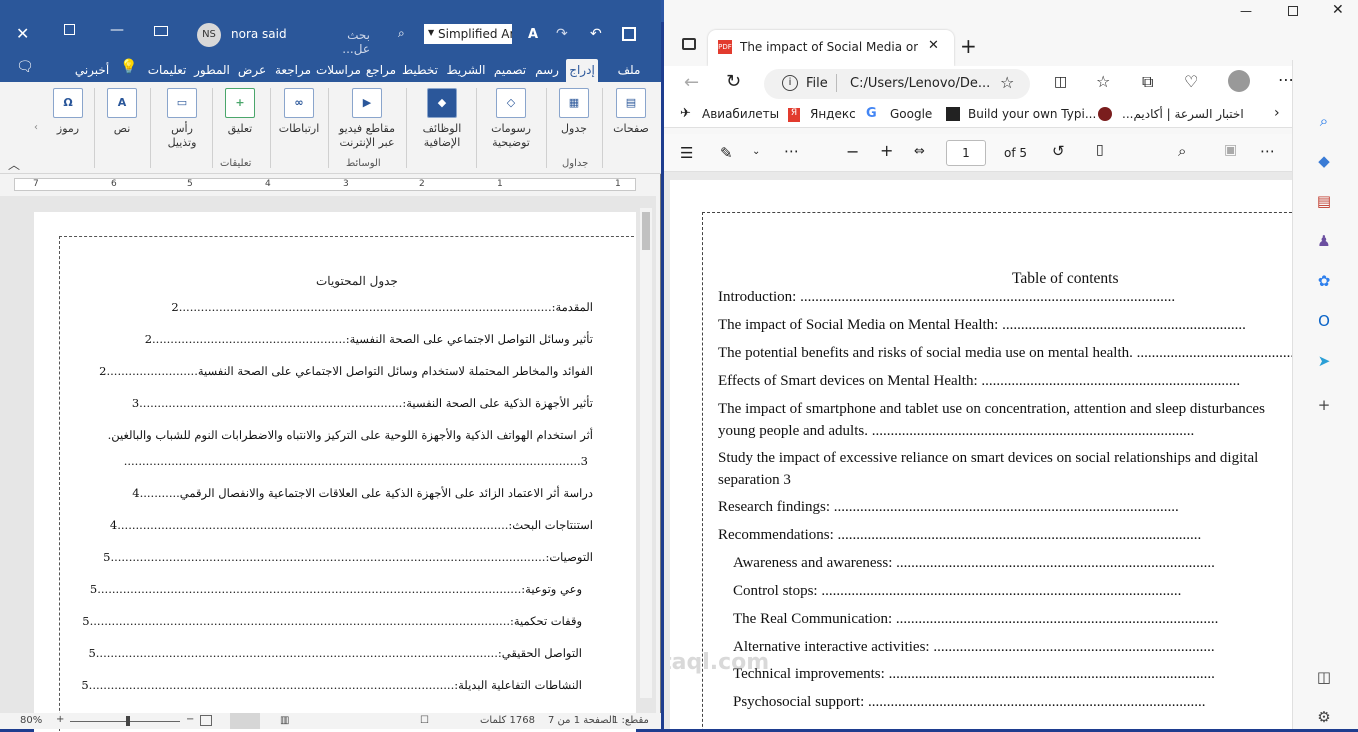 This screenshot has height=732, width=1358. Describe the element at coordinates (1324, 677) in the screenshot. I see `sidebar-toggle-icon: ◫` at that location.